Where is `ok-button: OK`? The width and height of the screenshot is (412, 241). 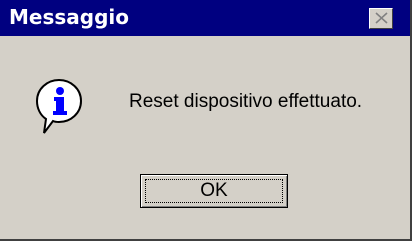 ok-button: OK is located at coordinates (214, 191).